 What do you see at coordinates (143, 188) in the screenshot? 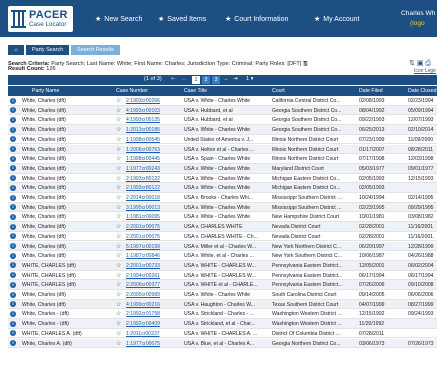
I see `case-number-link: 2:1993cr80122` at bounding box center [143, 188].